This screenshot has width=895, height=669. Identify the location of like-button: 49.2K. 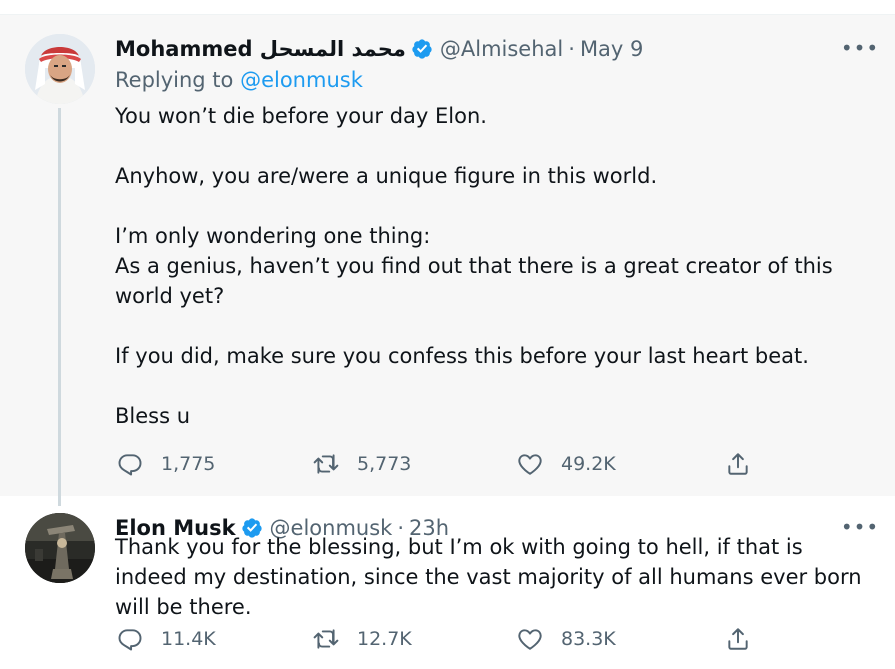
(566, 464).